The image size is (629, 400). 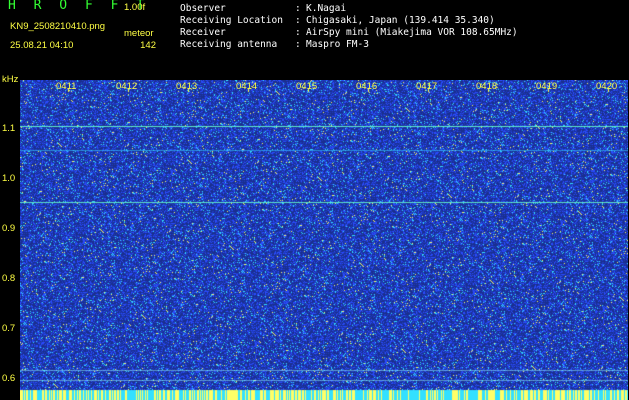 What do you see at coordinates (547, 86) in the screenshot?
I see `x-tick-label: 0419` at bounding box center [547, 86].